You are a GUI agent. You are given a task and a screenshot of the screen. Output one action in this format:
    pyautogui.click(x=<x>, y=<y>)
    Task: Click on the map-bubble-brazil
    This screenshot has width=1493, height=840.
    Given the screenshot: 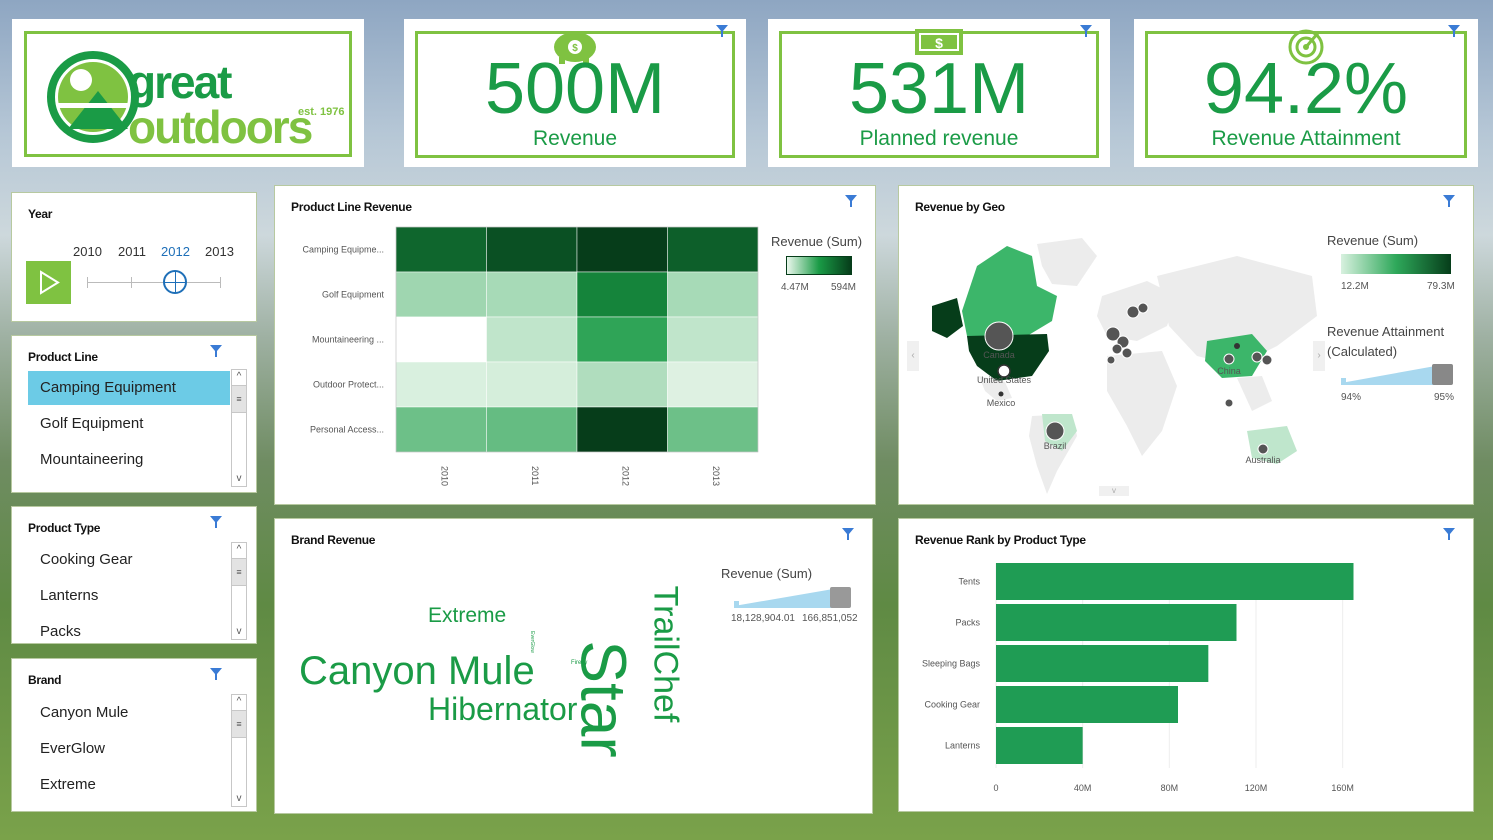 What is the action you would take?
    pyautogui.click(x=1055, y=431)
    